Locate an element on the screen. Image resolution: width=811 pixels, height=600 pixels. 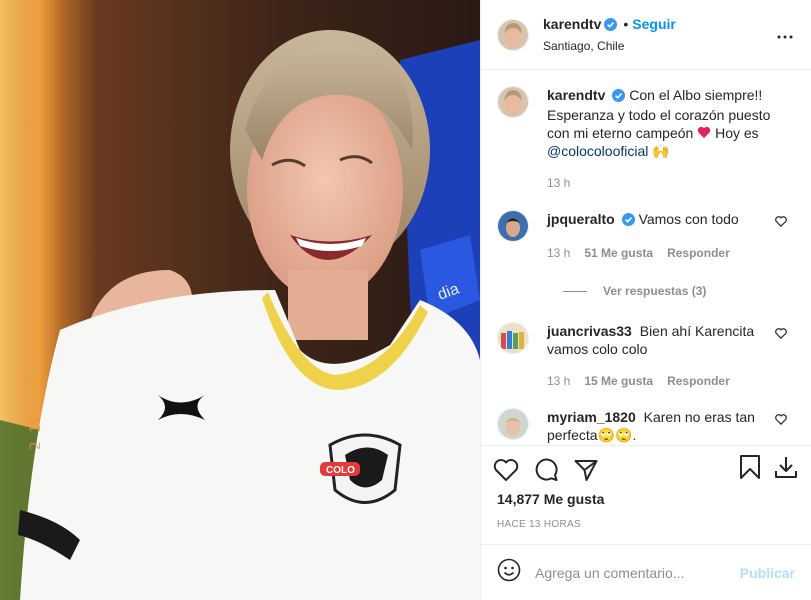
caption-avatar is located at coordinates (513, 102).